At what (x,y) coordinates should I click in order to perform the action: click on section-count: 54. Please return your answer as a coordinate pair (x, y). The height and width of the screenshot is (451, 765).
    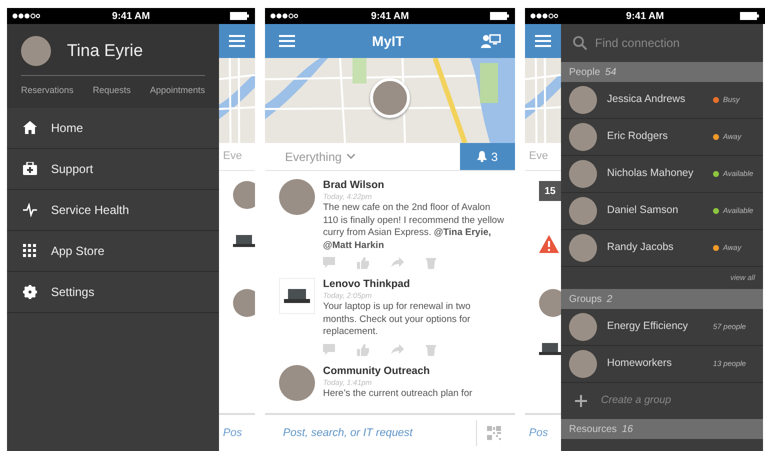
    Looking at the image, I should click on (610, 73).